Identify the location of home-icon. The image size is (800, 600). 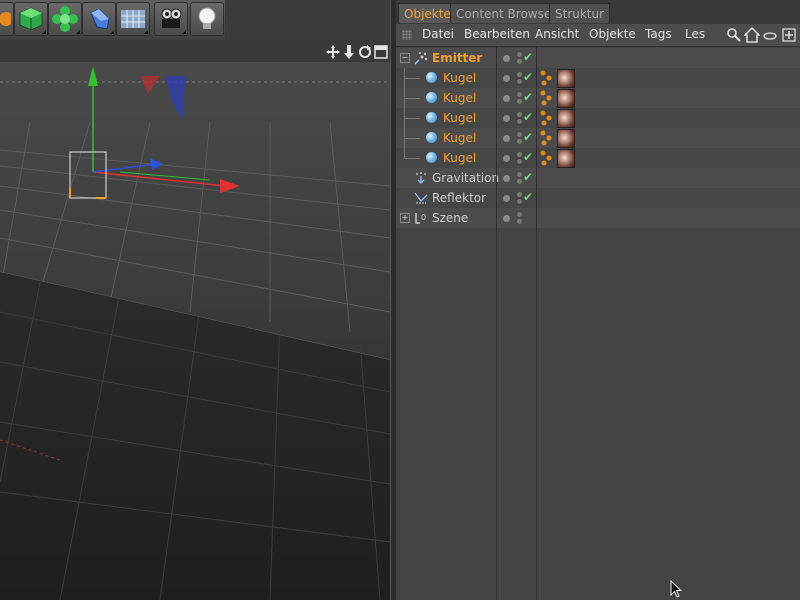
(752, 34).